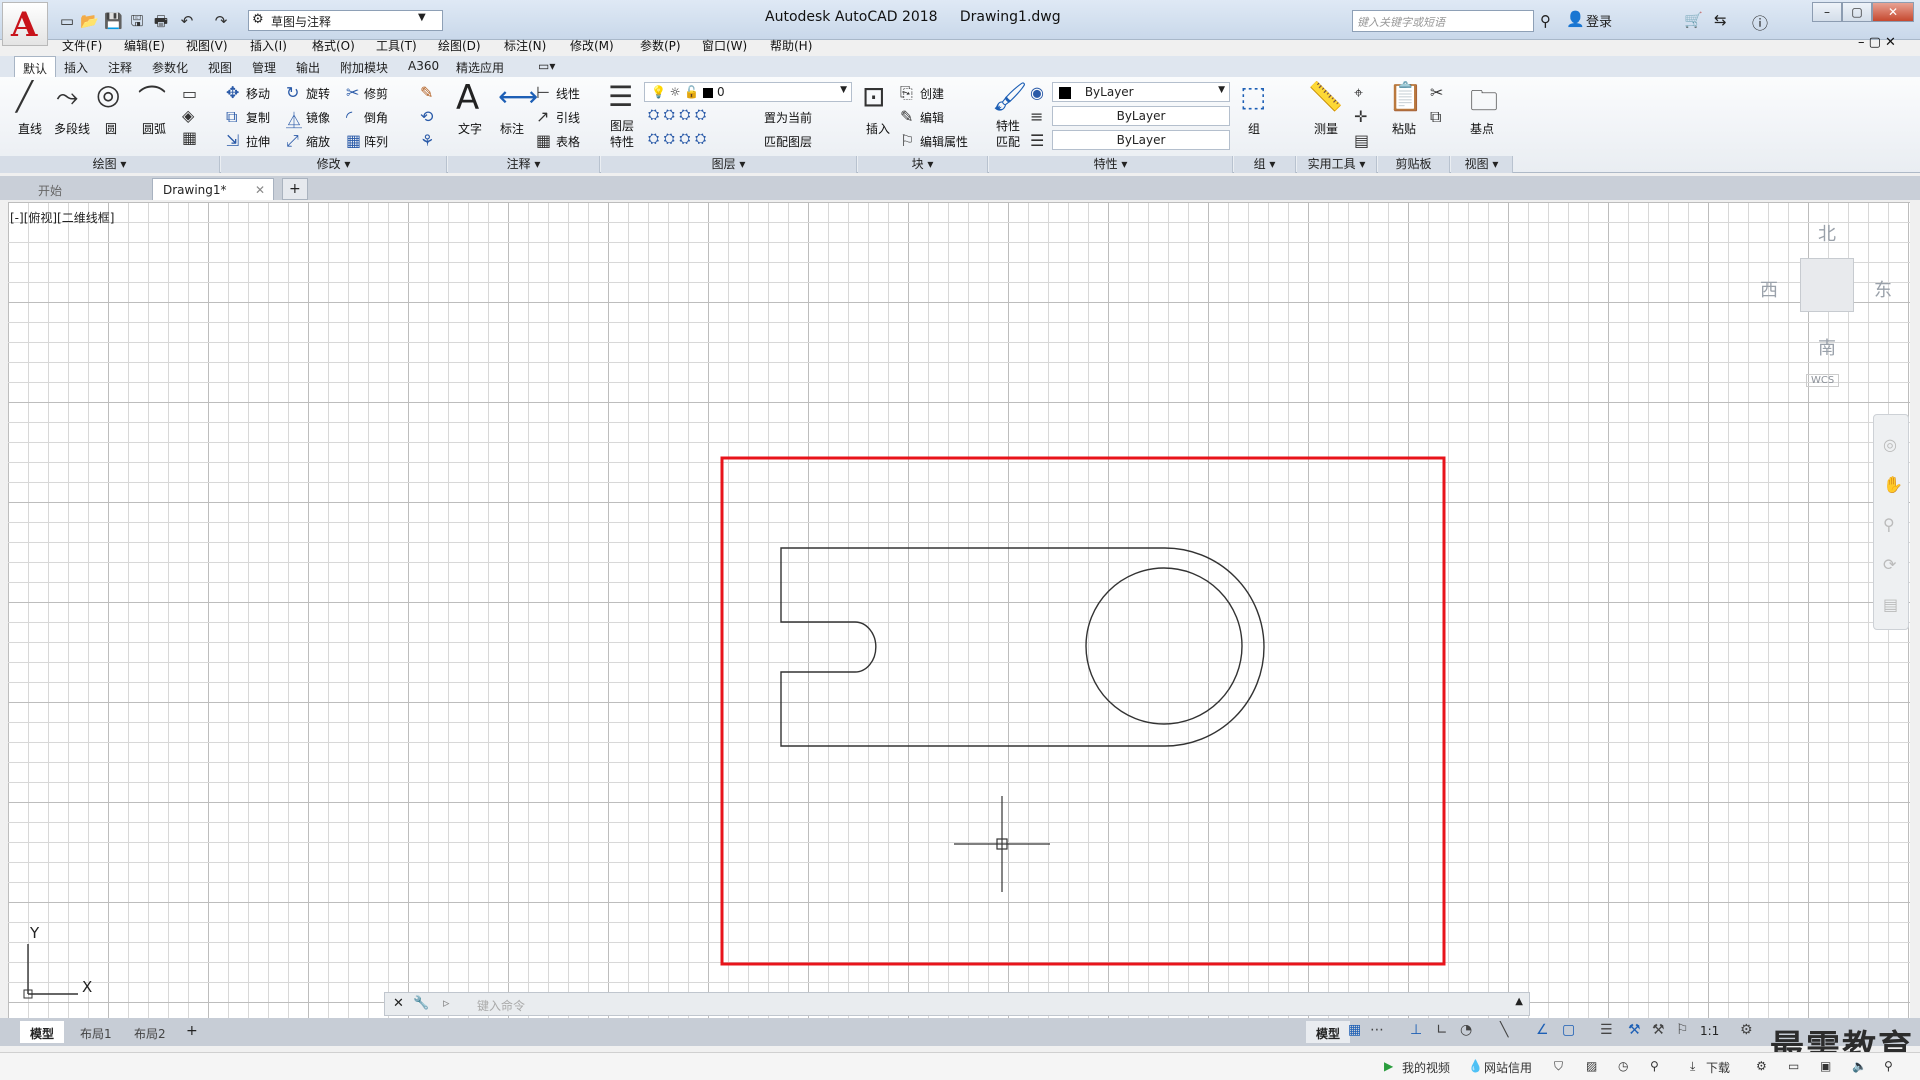 The image size is (1920, 1080). Describe the element at coordinates (421, 1003) in the screenshot. I see `wrench-icon: 🔧` at that location.